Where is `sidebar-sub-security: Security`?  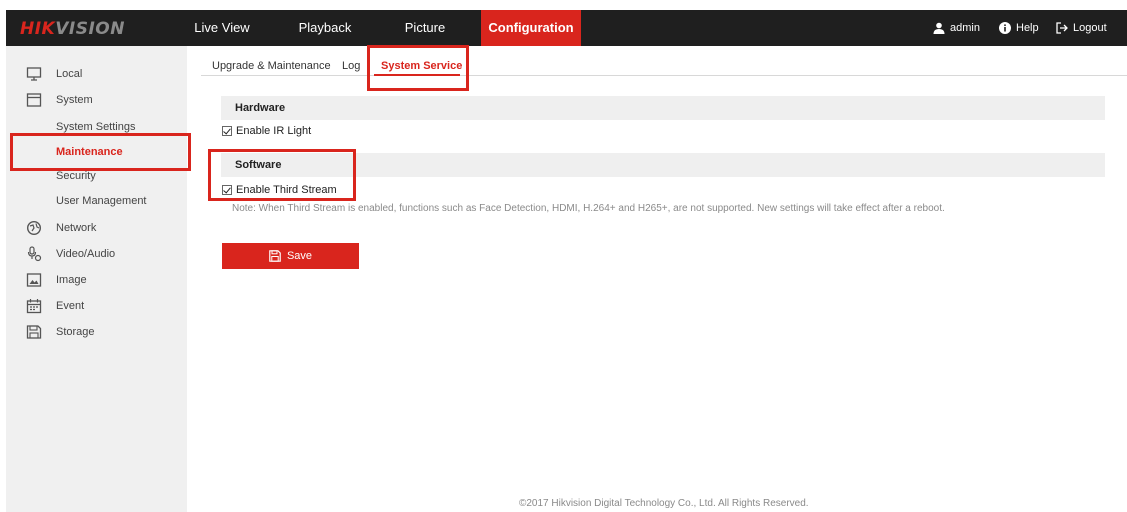
sidebar-sub-security: Security is located at coordinates (76, 176).